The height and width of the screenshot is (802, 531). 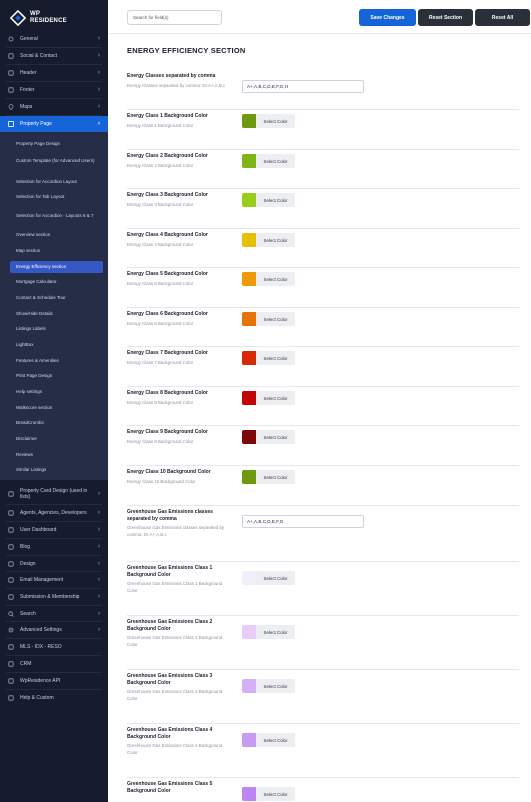 I want to click on sidebar-item-email-management: Email Management ˅, so click(x=54, y=579).